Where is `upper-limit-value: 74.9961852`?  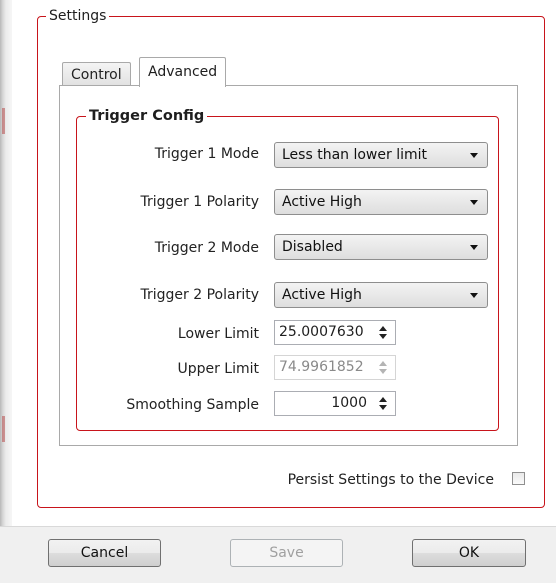
upper-limit-value: 74.9961852 is located at coordinates (321, 367).